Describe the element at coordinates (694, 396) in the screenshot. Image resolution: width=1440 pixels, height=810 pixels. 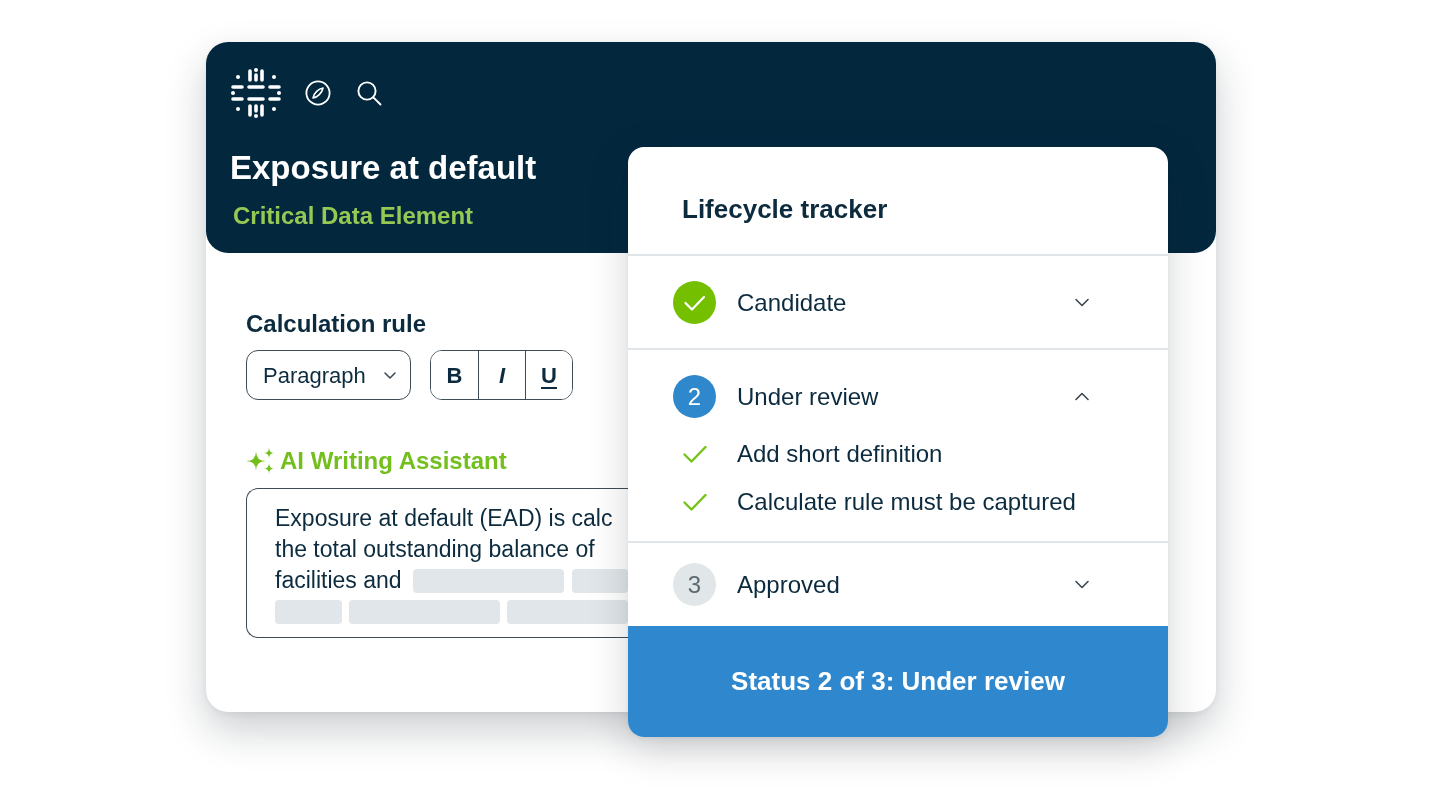
I see `step-number: 2` at that location.